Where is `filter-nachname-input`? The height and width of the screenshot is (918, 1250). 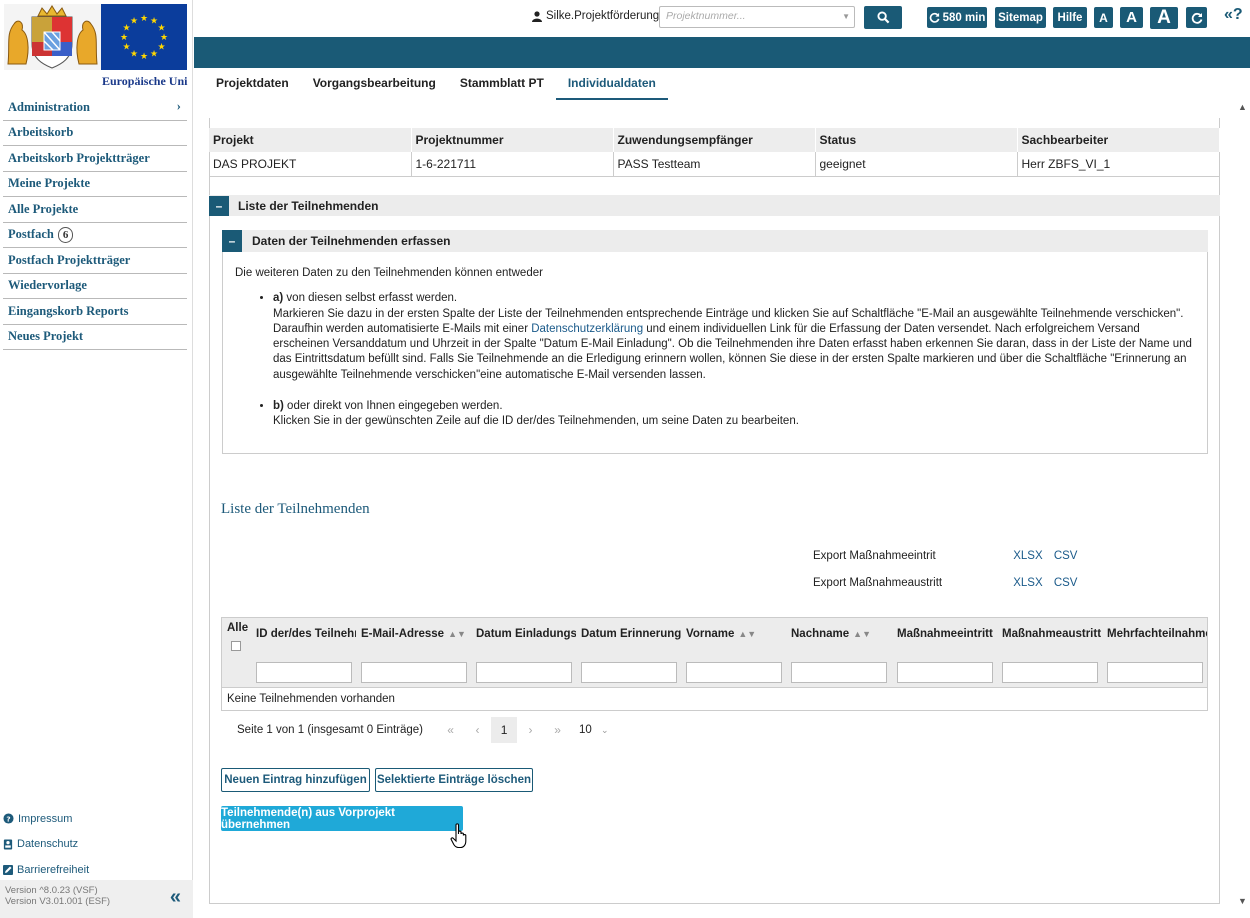 filter-nachname-input is located at coordinates (839, 672).